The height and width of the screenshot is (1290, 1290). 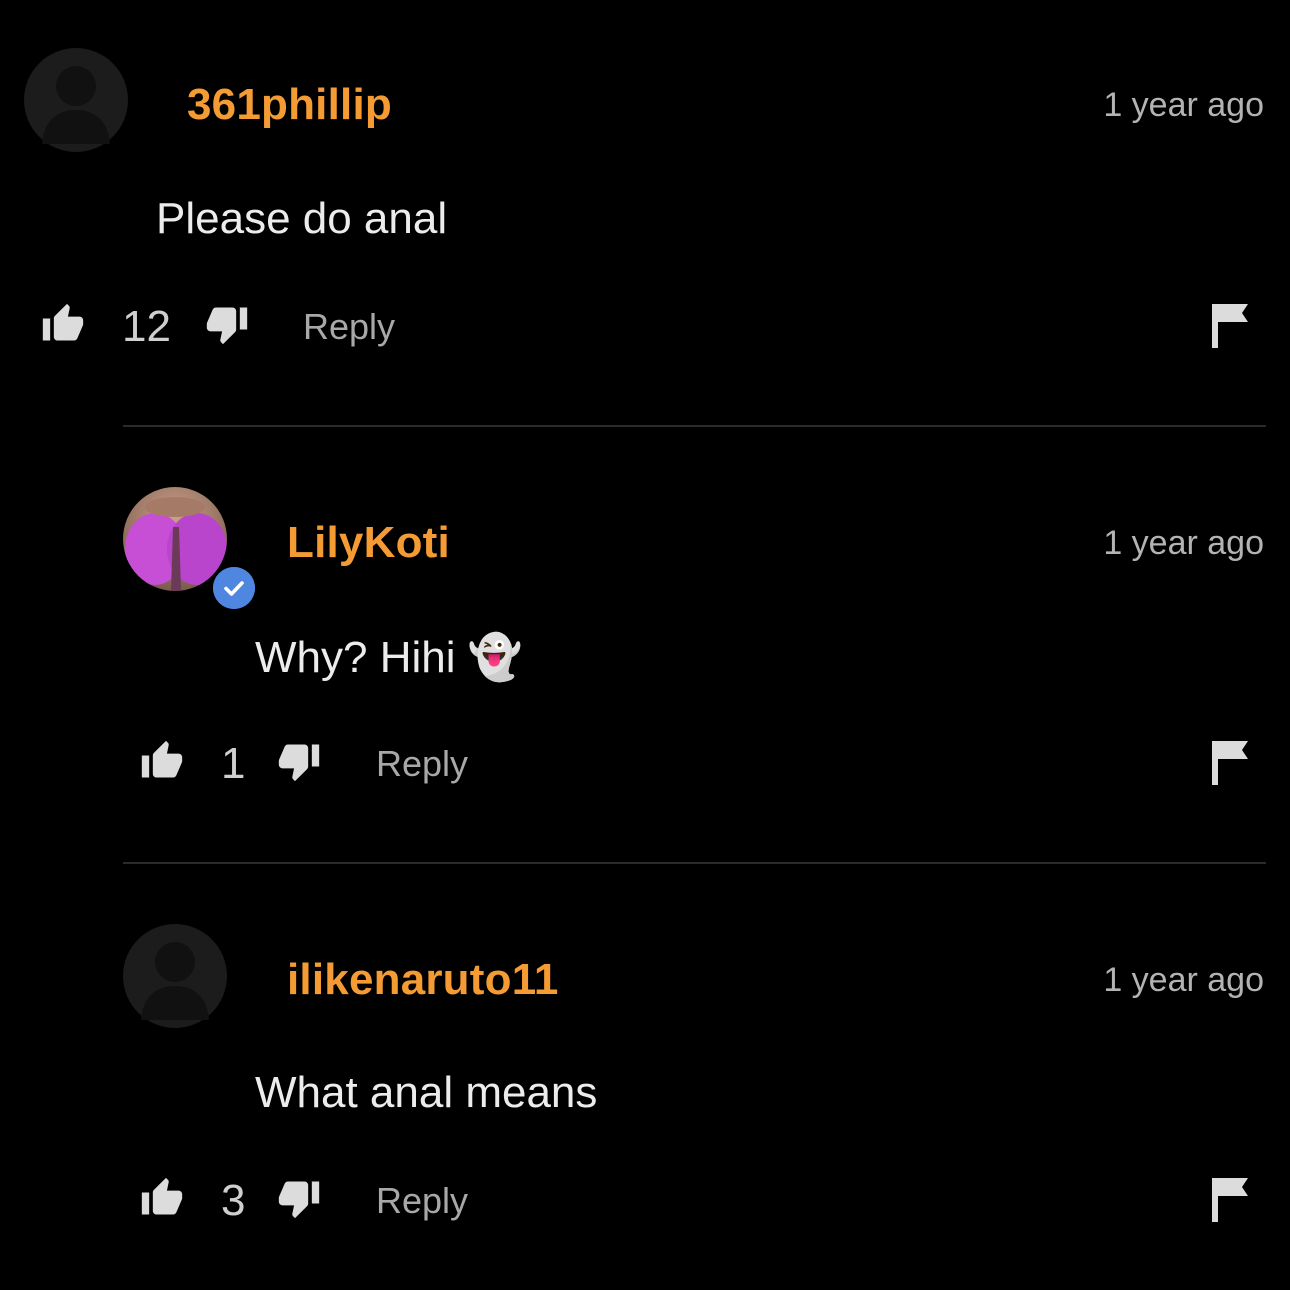 What do you see at coordinates (233, 763) in the screenshot?
I see `like-count: 1` at bounding box center [233, 763].